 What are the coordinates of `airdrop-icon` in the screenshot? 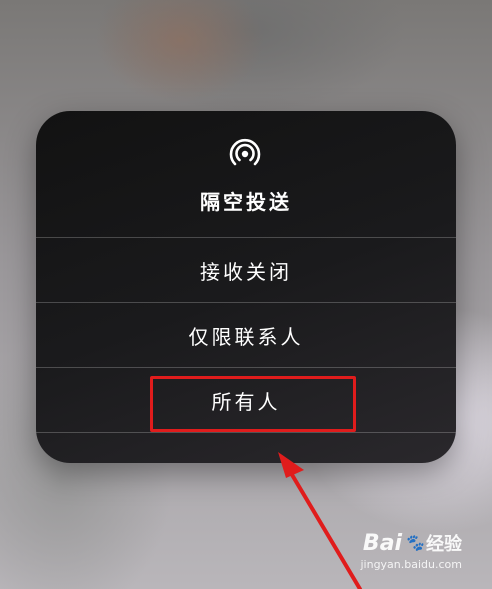 It's located at (245, 152).